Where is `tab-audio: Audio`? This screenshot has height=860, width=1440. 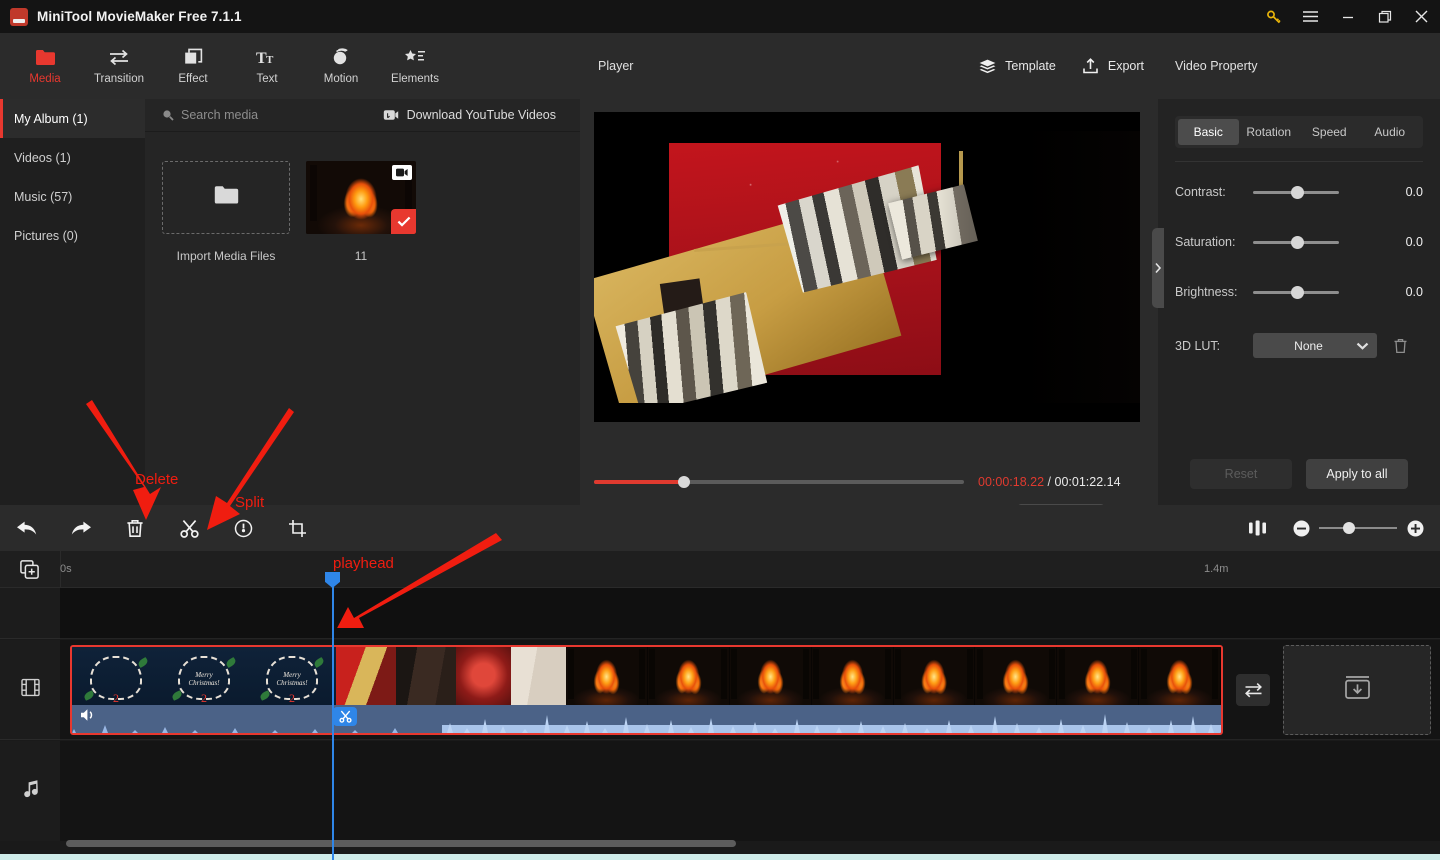 tab-audio: Audio is located at coordinates (1390, 132).